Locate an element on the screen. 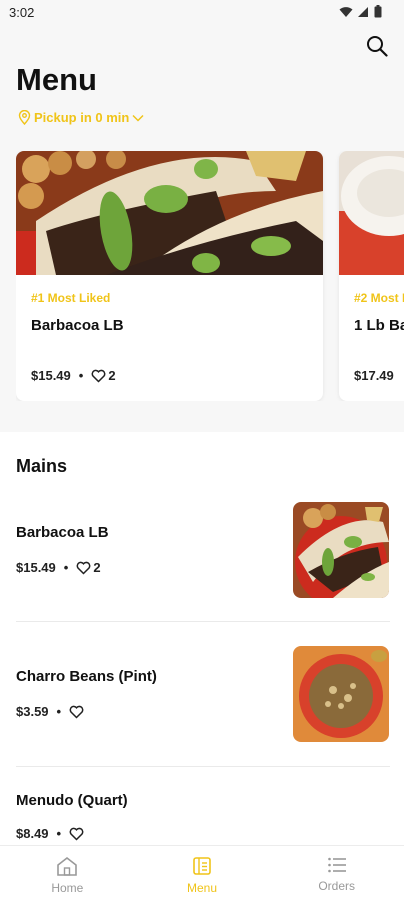 This screenshot has width=404, height=901. nav-home-label: Home is located at coordinates (67, 888).